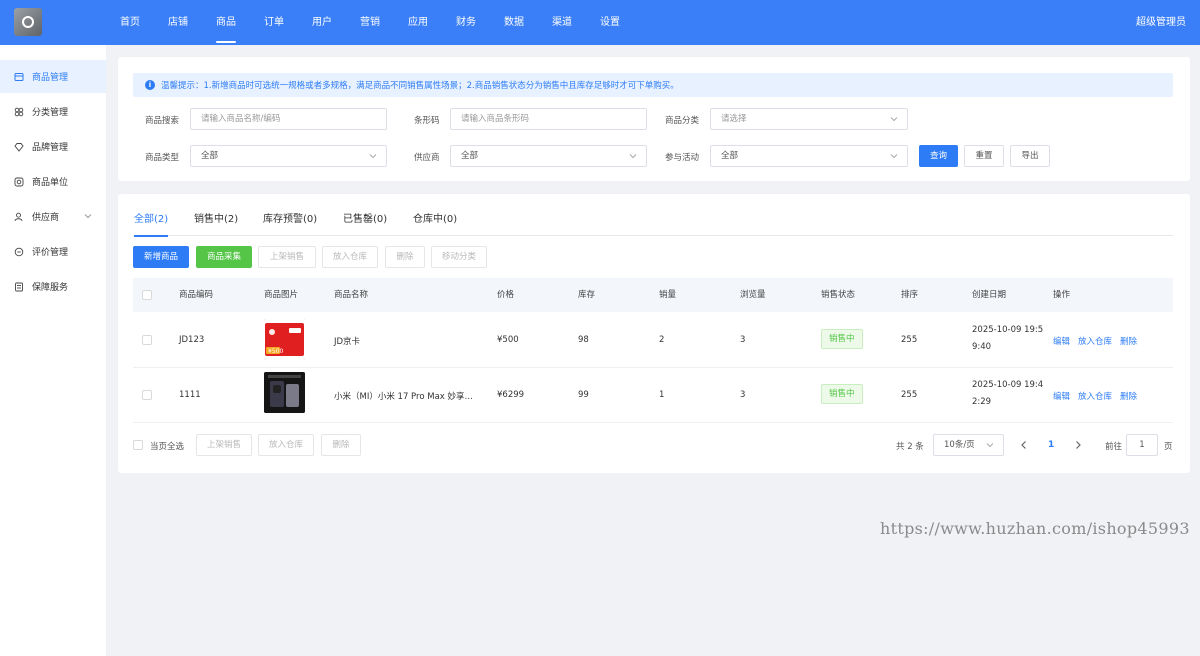  What do you see at coordinates (809, 119) in the screenshot?
I see `category-select: 请选择` at bounding box center [809, 119].